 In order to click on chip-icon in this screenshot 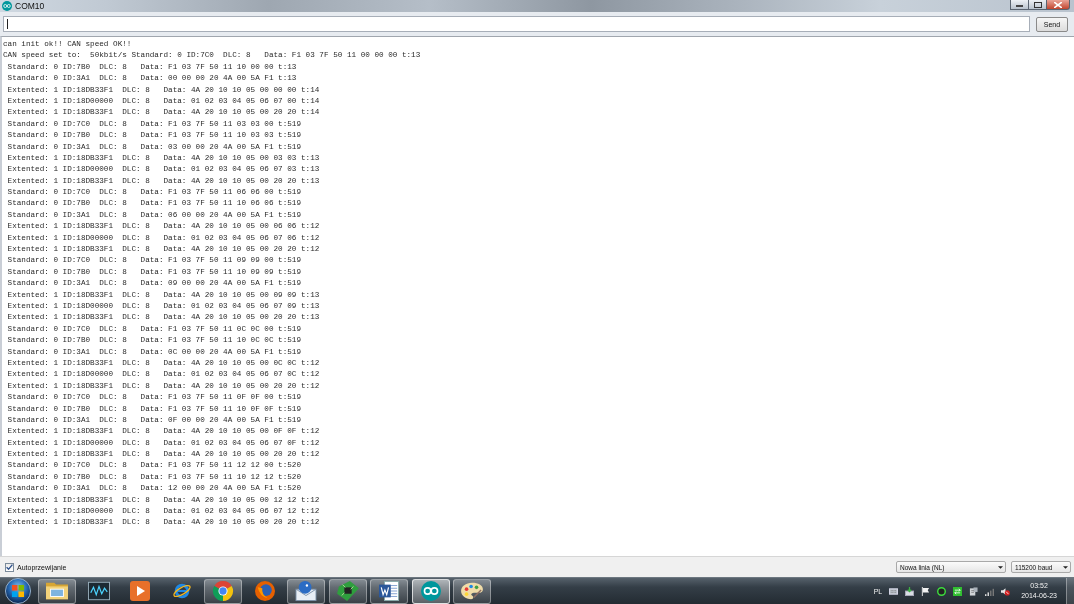, I will do `click(347, 591)`.